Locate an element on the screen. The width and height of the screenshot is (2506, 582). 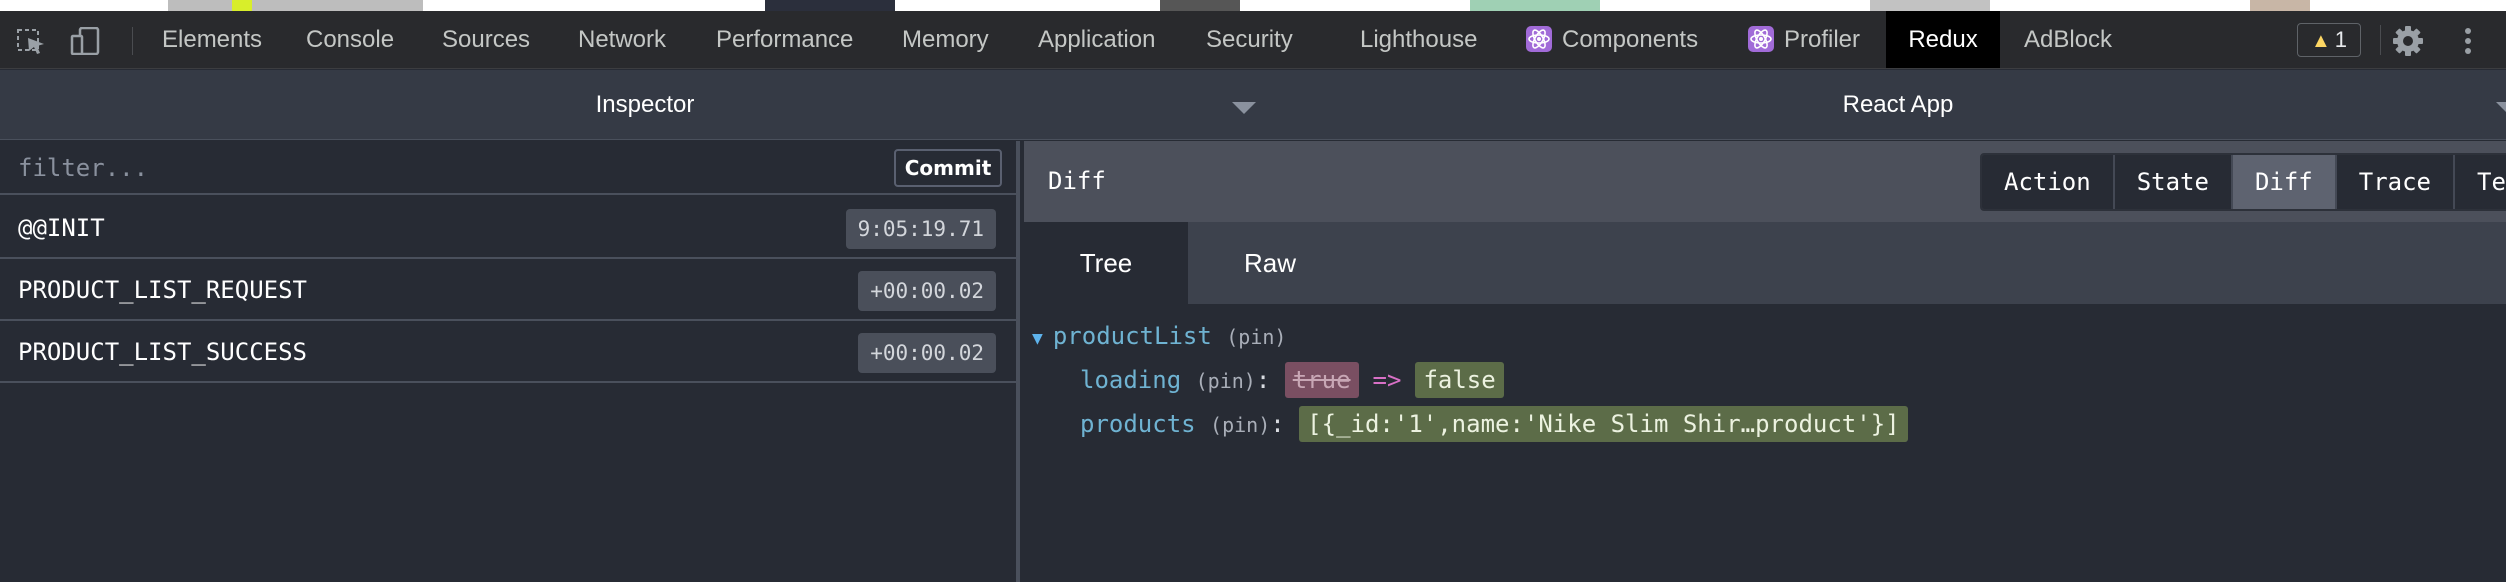
tab-trace: Trace is located at coordinates (2395, 182).